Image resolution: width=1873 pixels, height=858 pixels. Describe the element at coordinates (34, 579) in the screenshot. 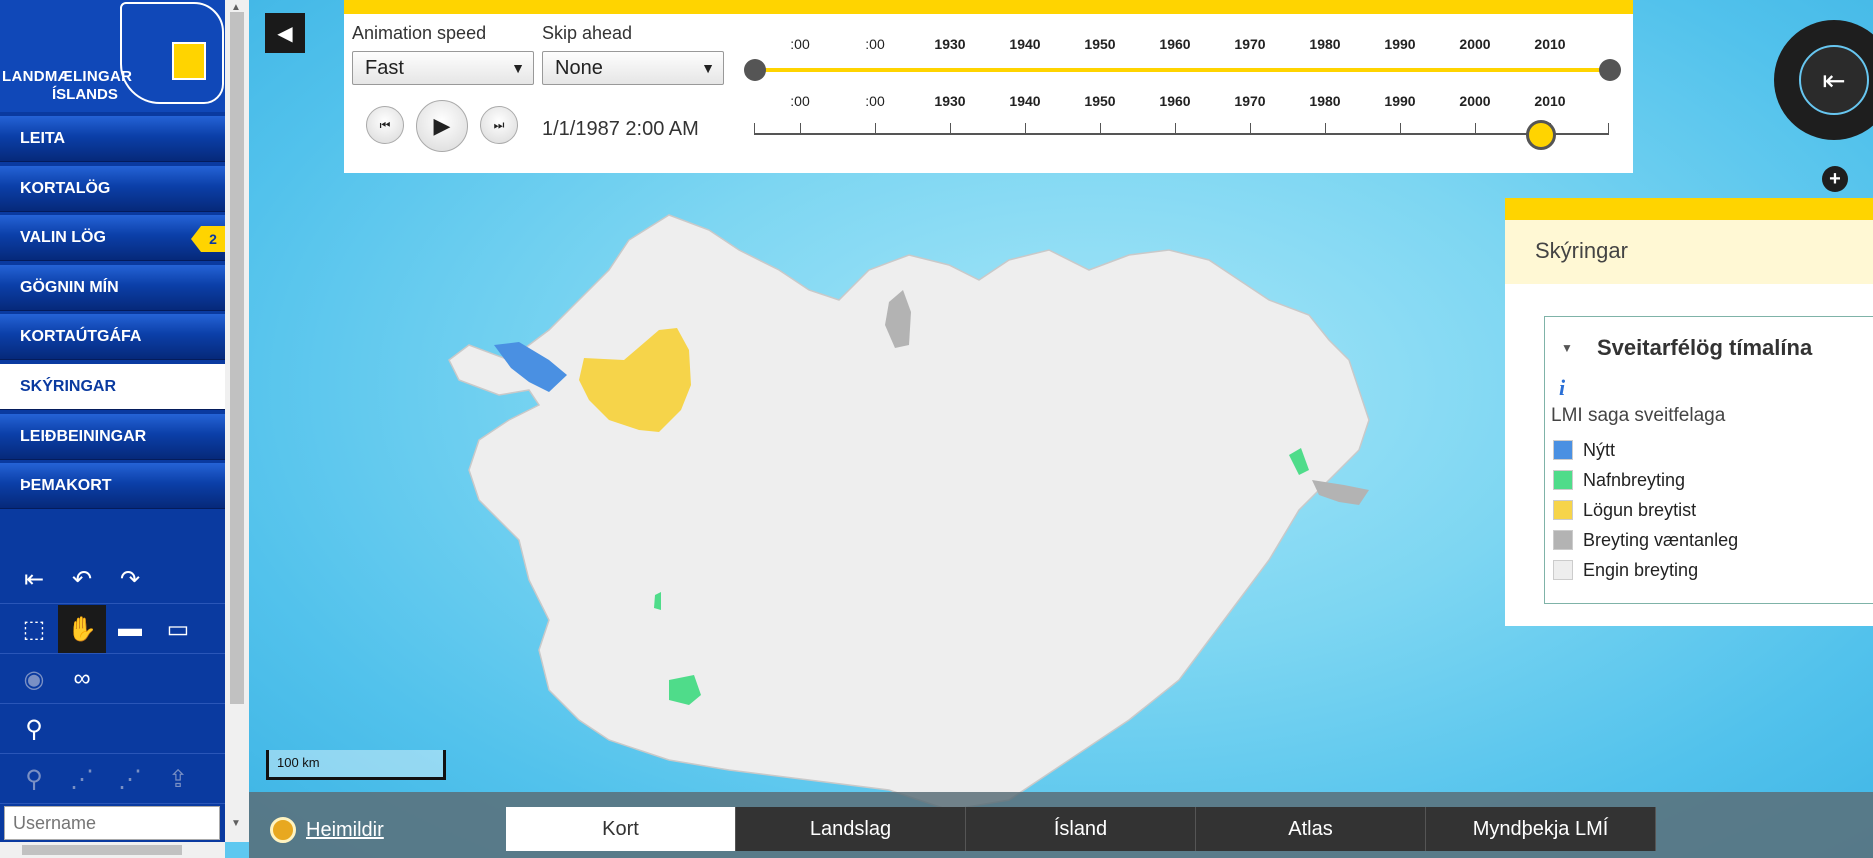

I see `home-extent-icon: ⇤` at that location.